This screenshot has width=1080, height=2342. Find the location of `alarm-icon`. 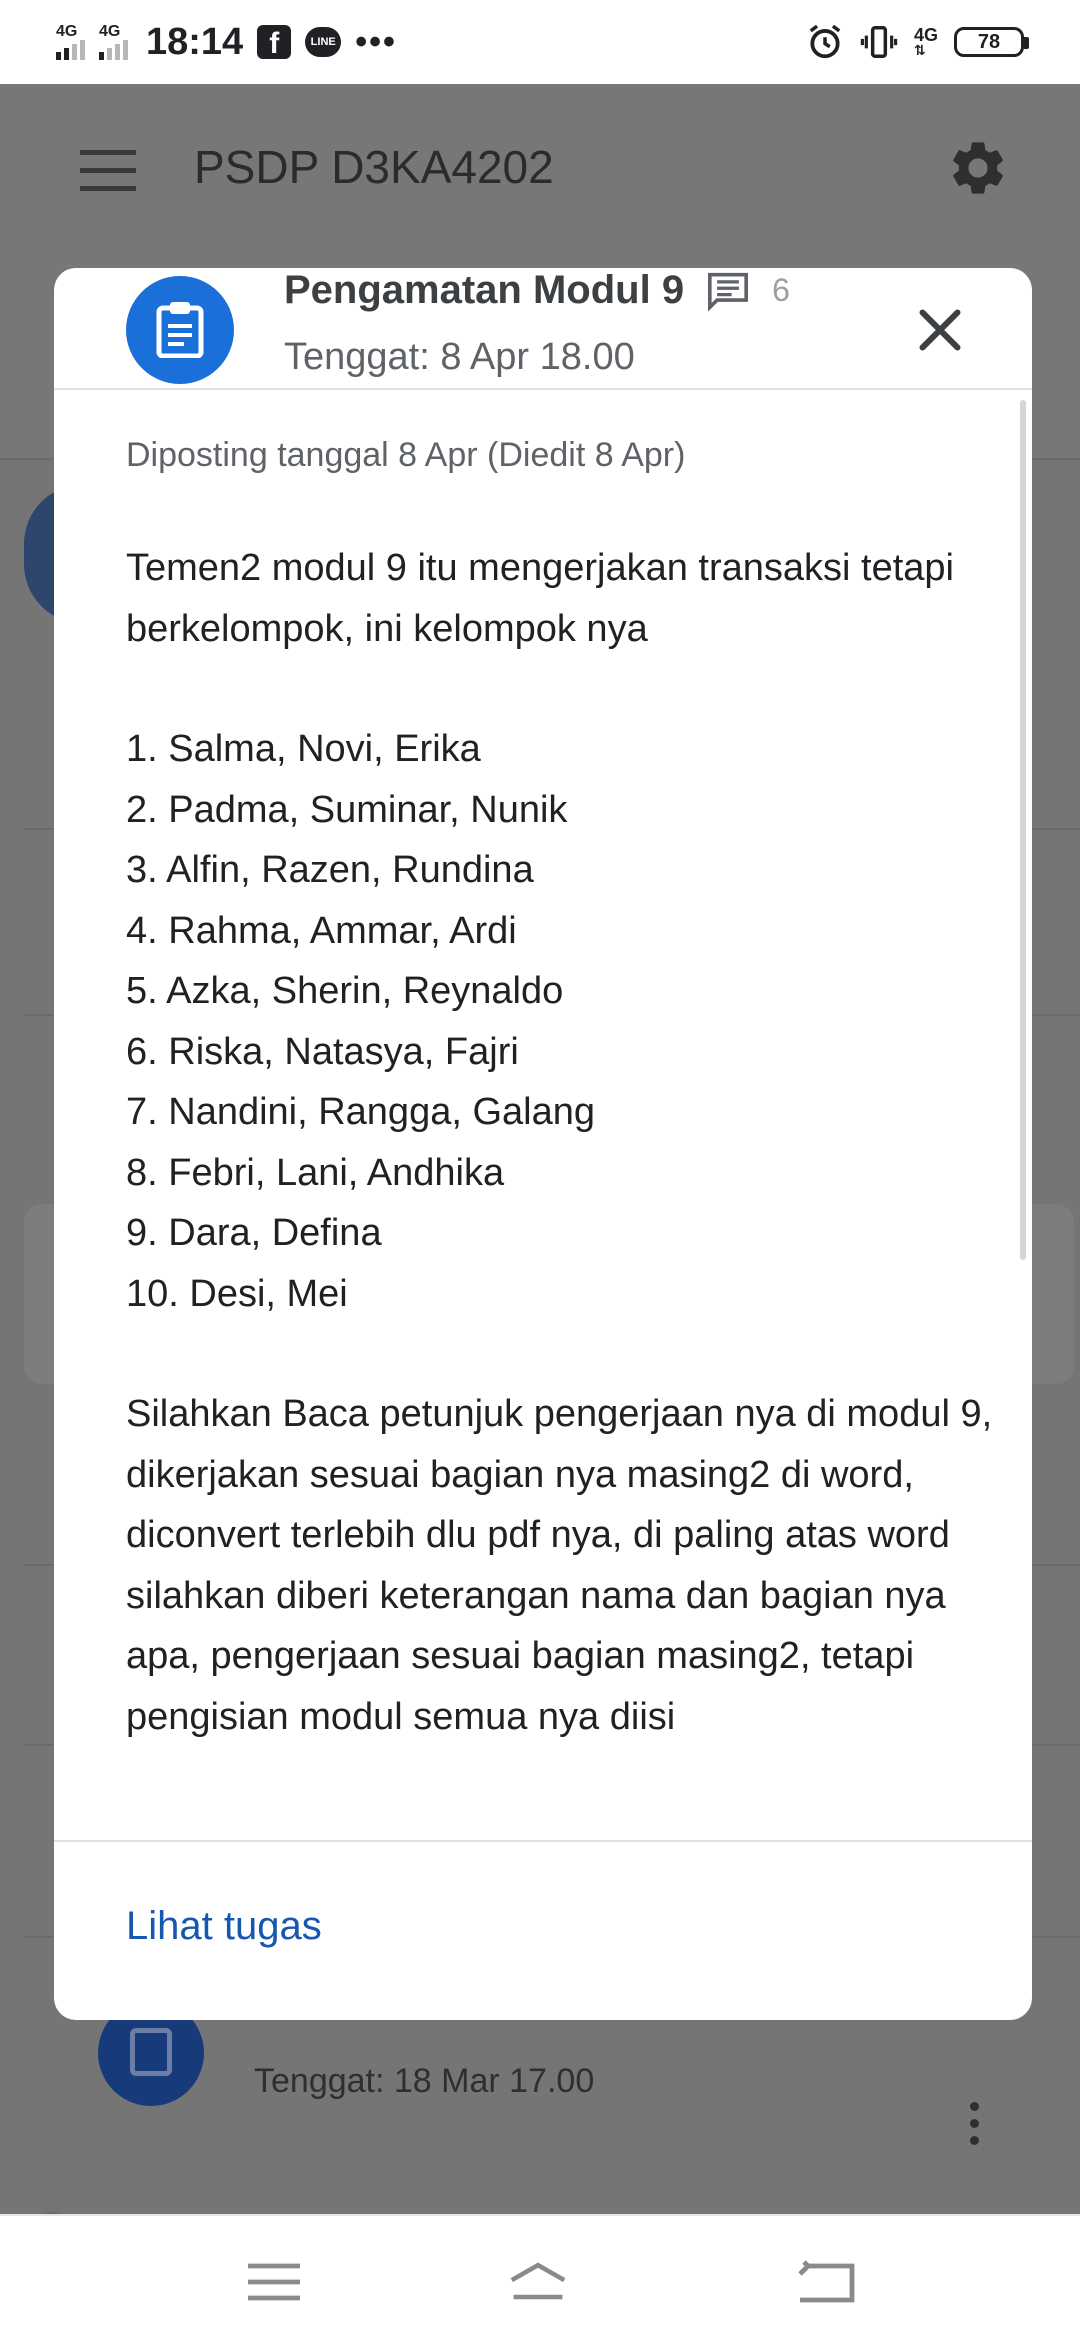

alarm-icon is located at coordinates (825, 41).